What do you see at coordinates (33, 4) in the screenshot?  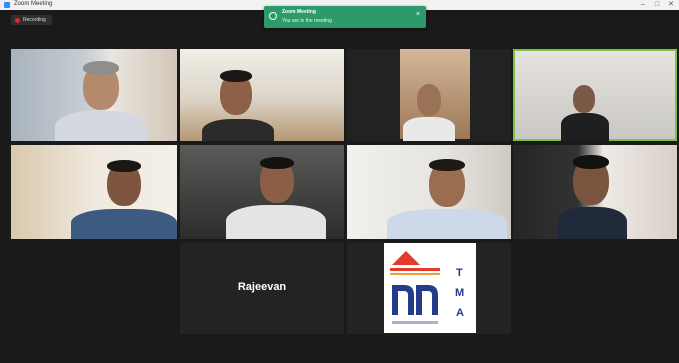 I see `window-title: Zoom Meeting` at bounding box center [33, 4].